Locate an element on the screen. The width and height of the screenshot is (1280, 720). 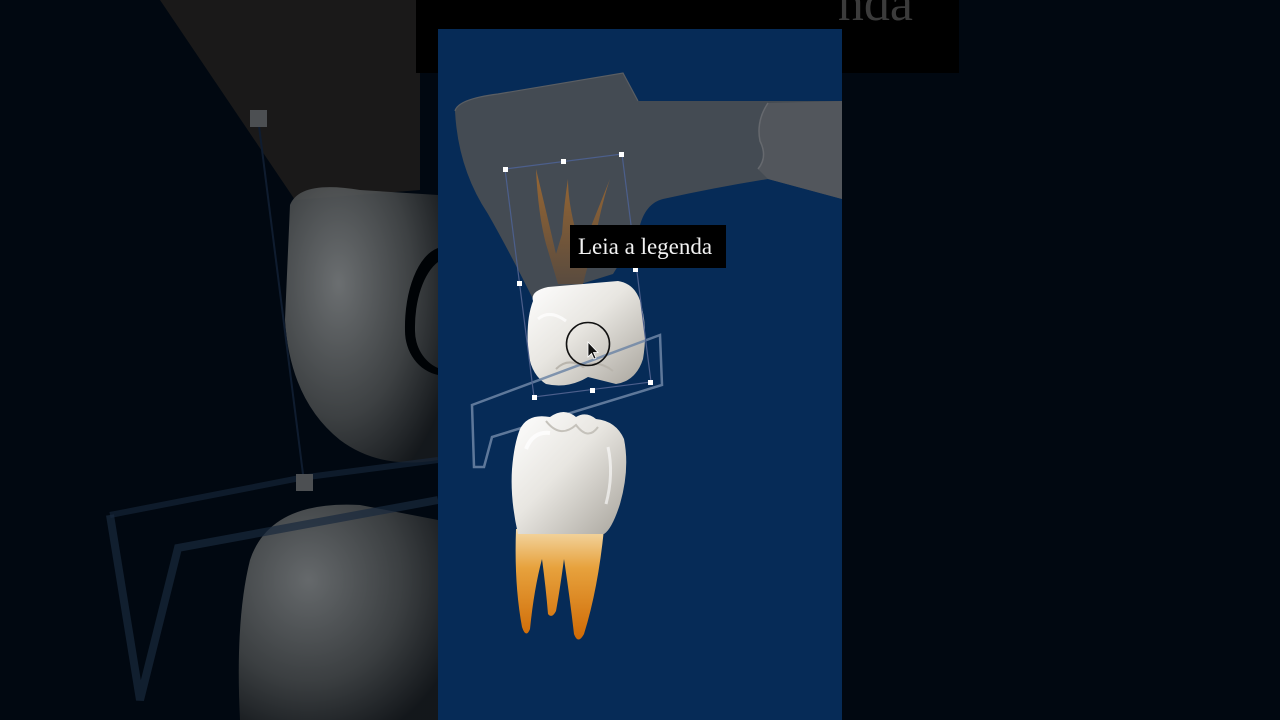
subtitle-caption: Leia a legenda is located at coordinates (648, 246).